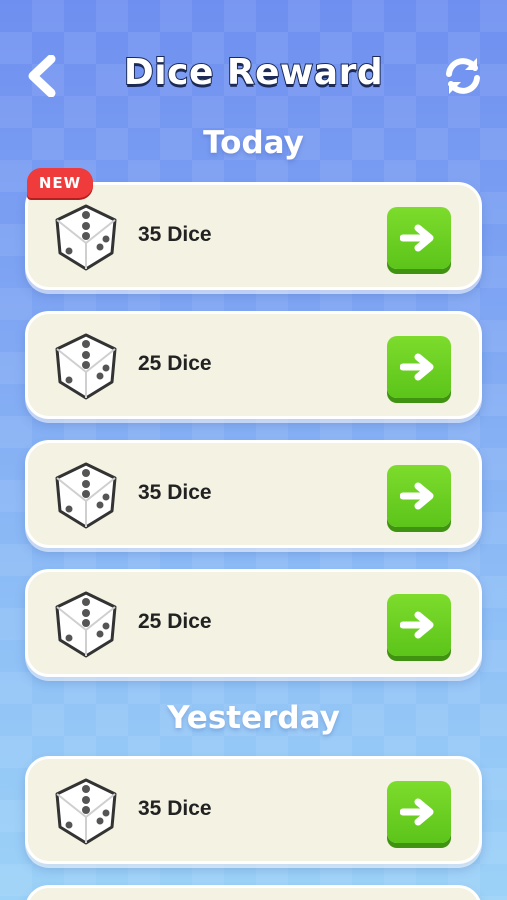 The width and height of the screenshot is (507, 900). What do you see at coordinates (60, 183) in the screenshot?
I see `new-badge: NEW` at bounding box center [60, 183].